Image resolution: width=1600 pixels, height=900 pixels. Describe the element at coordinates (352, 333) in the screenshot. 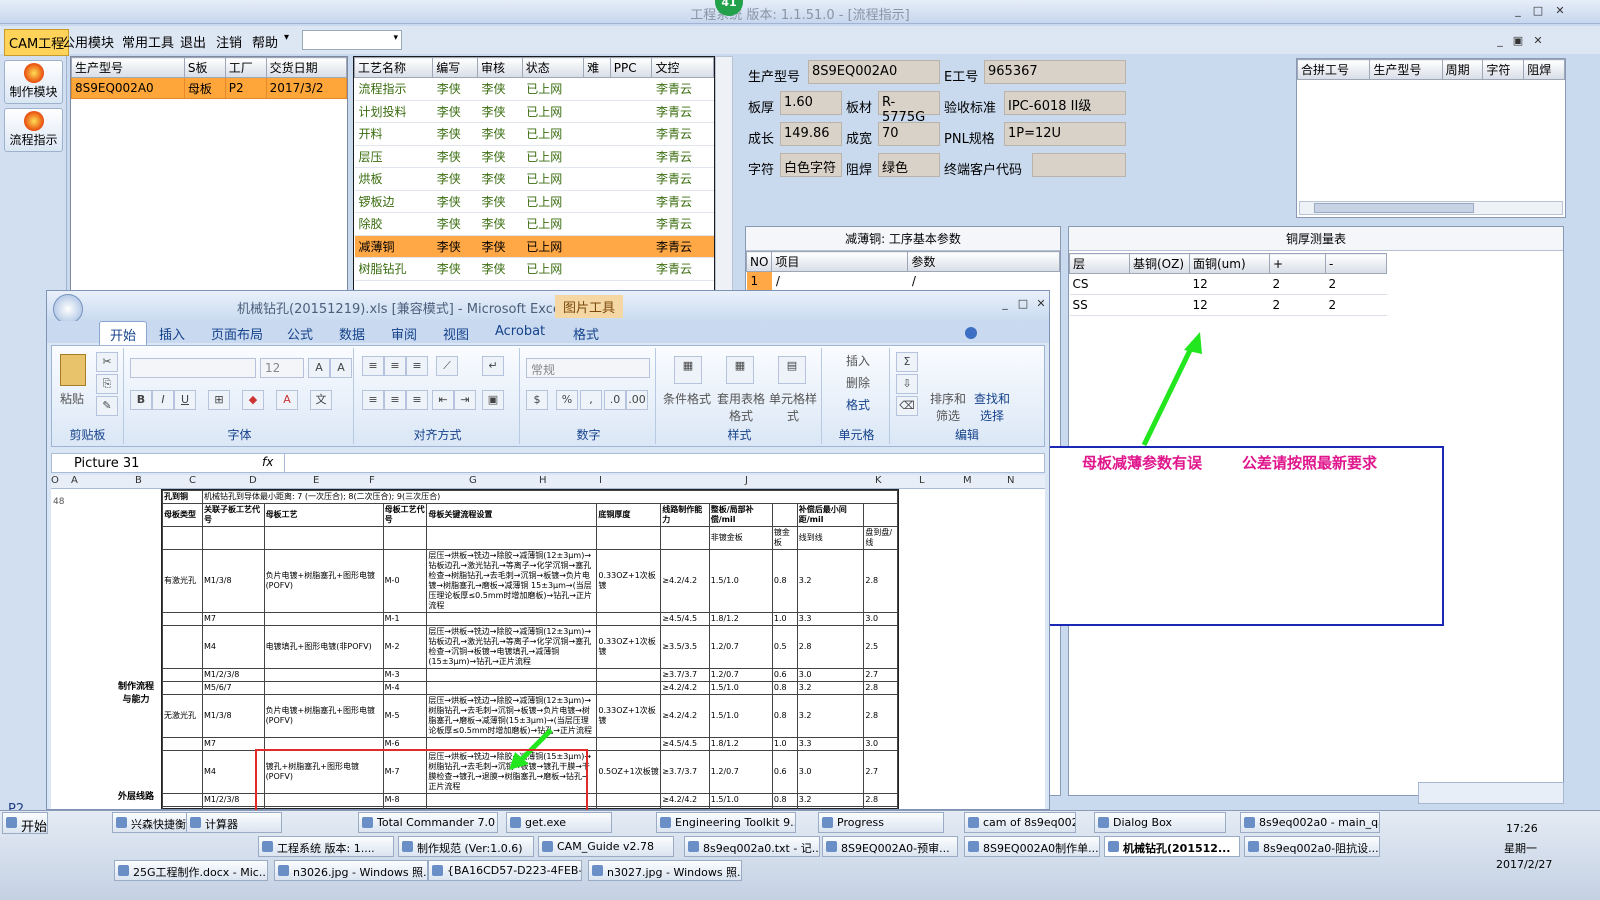

I see `tab-data: 数据` at that location.